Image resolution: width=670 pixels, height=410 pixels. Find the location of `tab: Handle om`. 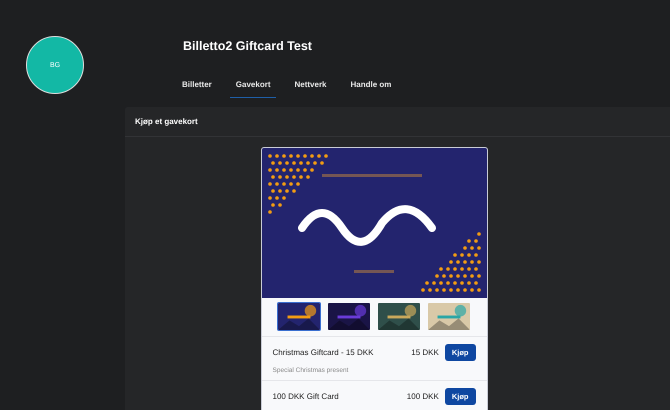

tab: Handle om is located at coordinates (371, 87).